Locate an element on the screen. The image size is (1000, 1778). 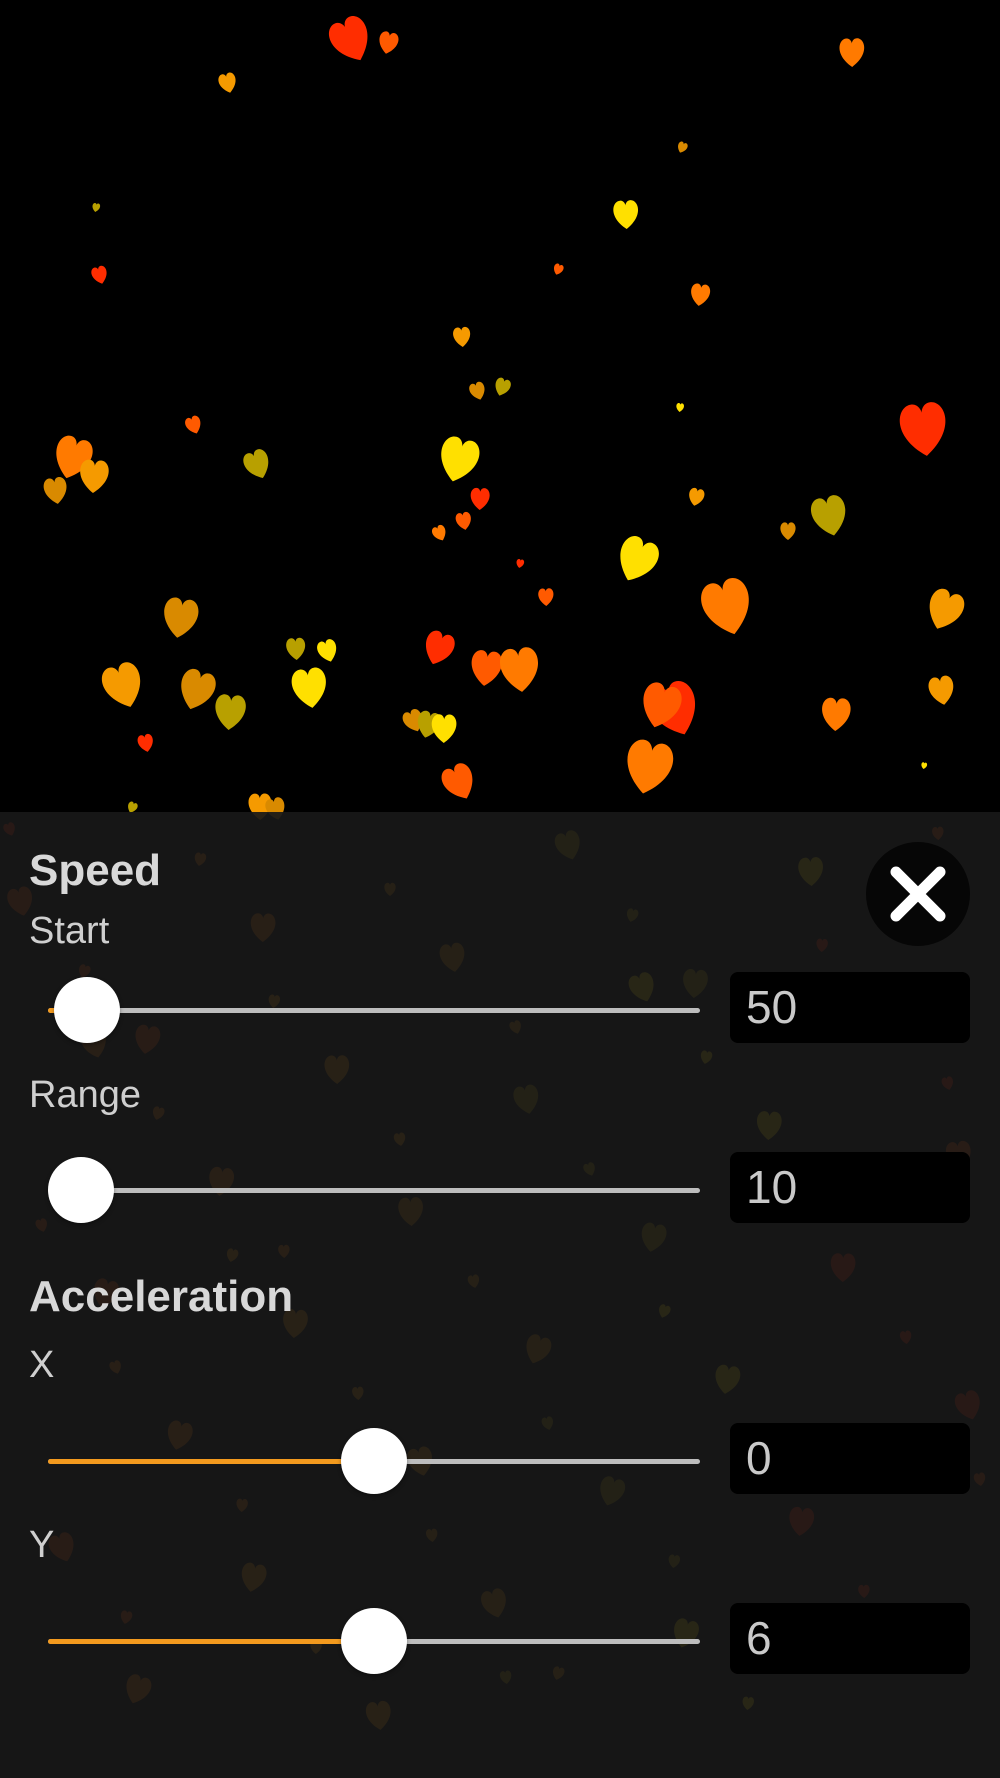
acceleration-y-slider-thumb is located at coordinates (374, 1641).